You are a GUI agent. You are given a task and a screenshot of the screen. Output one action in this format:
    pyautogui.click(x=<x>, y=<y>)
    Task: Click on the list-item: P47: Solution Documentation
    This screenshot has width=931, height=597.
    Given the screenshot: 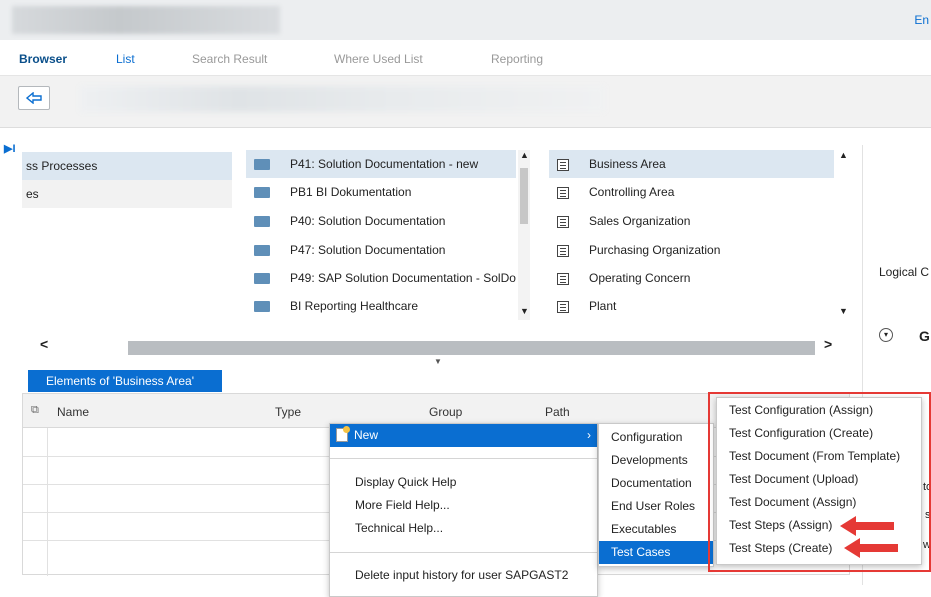 What is the action you would take?
    pyautogui.click(x=381, y=250)
    